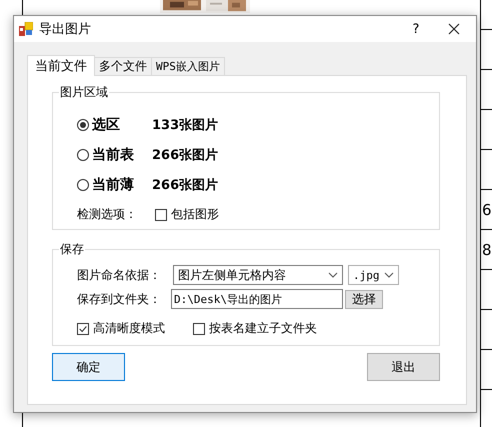 This screenshot has width=492, height=427. I want to click on sheet-cell: 6, so click(487, 209).